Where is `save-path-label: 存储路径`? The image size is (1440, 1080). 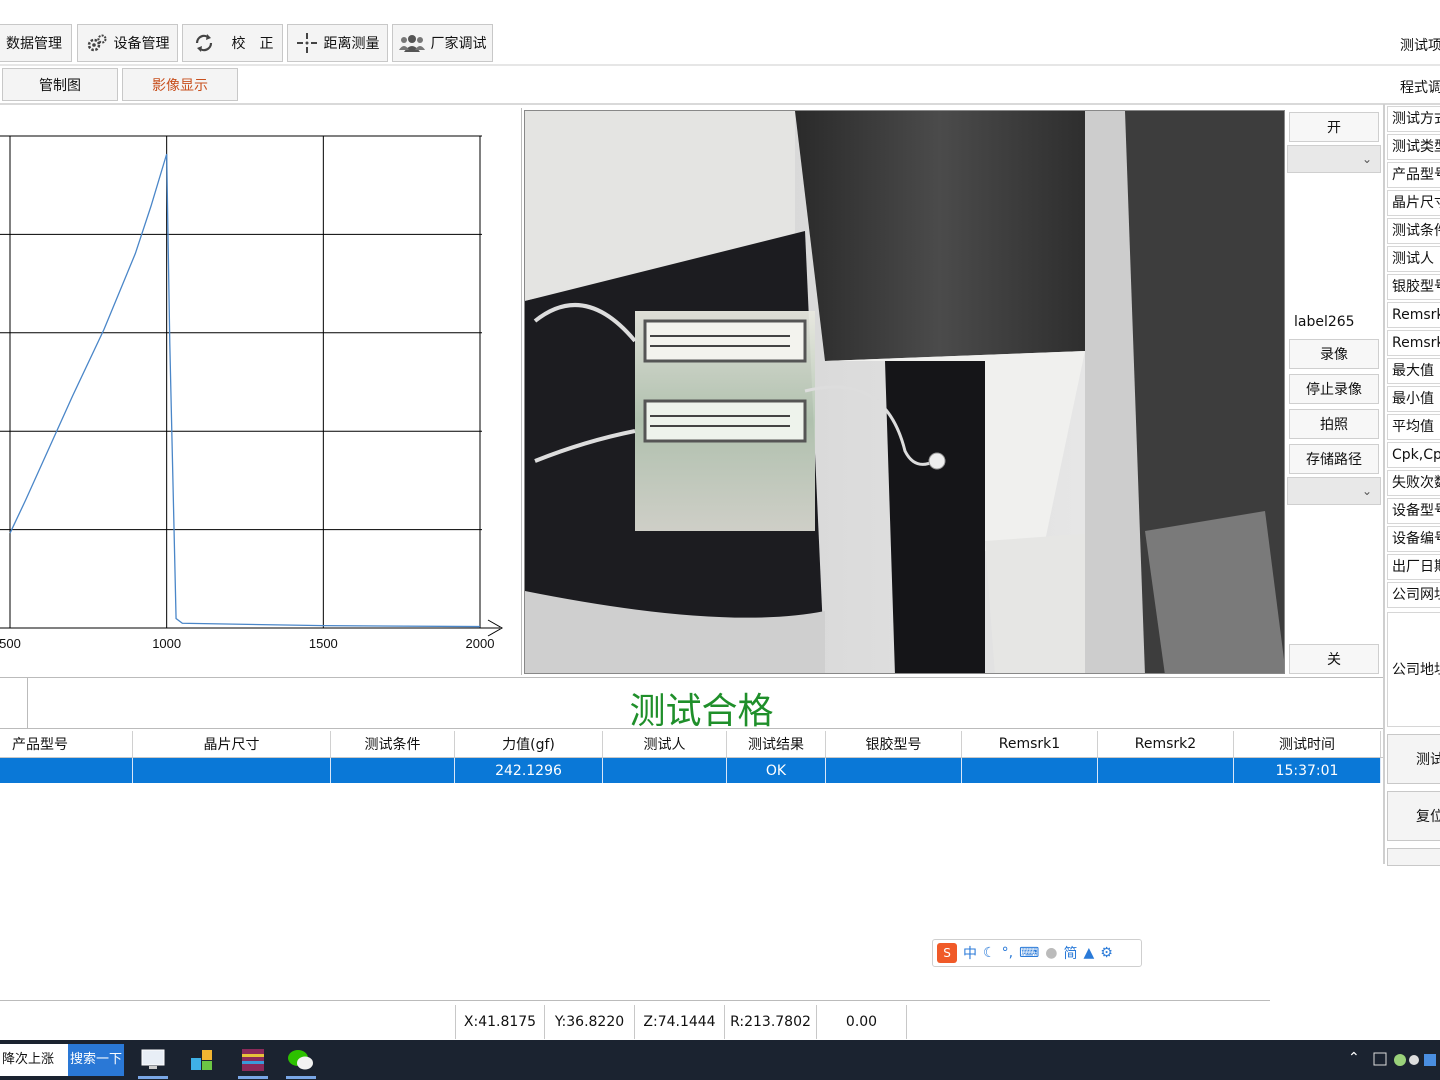
save-path-label: 存储路径 is located at coordinates (1334, 460).